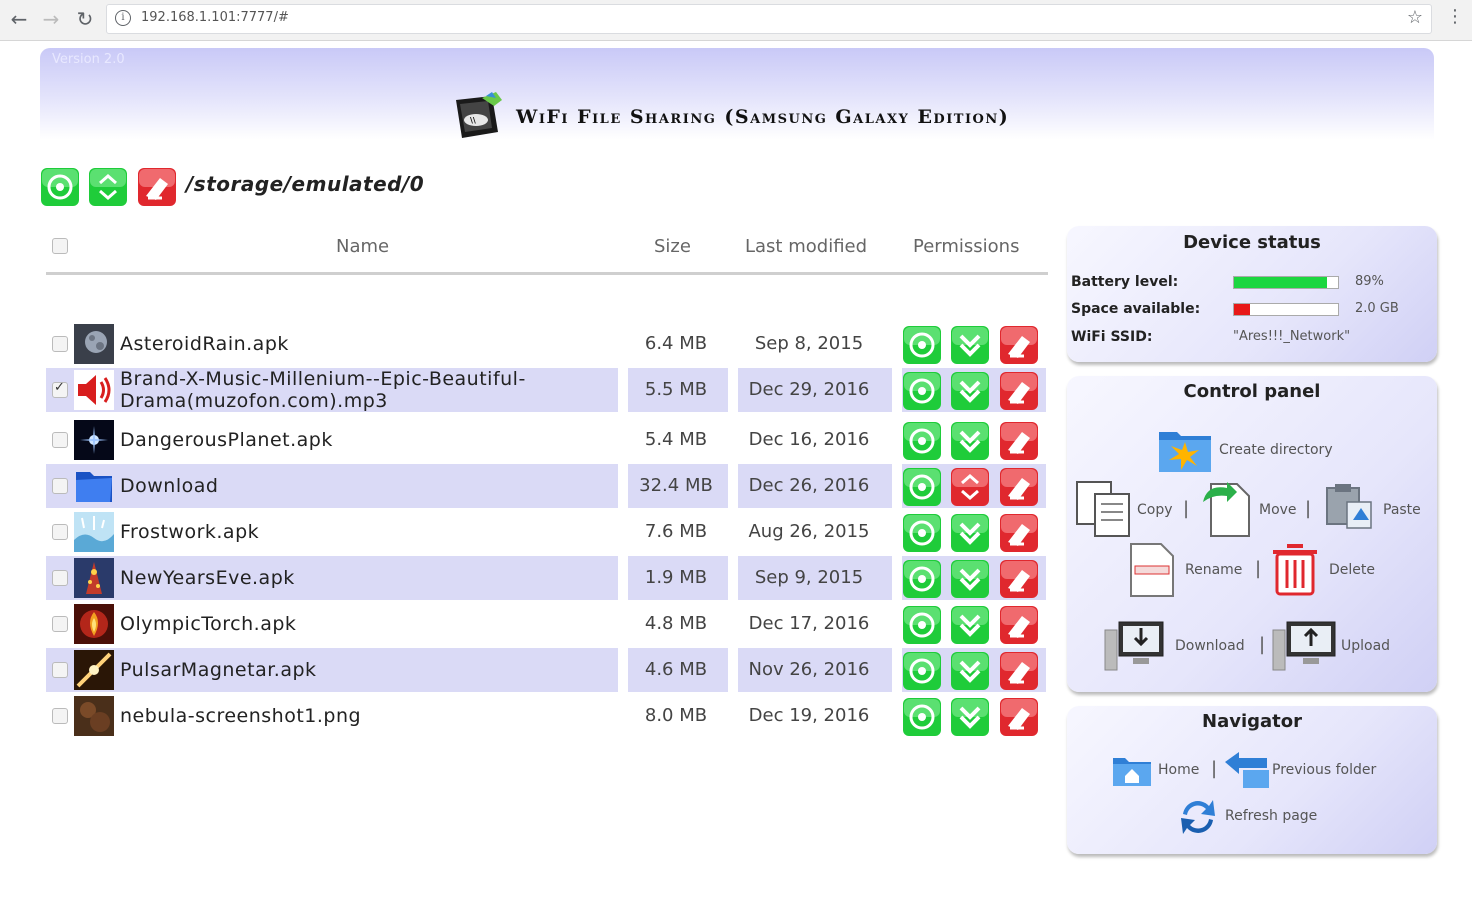 This screenshot has width=1472, height=900. I want to click on copy-label: Copy, so click(1155, 510).